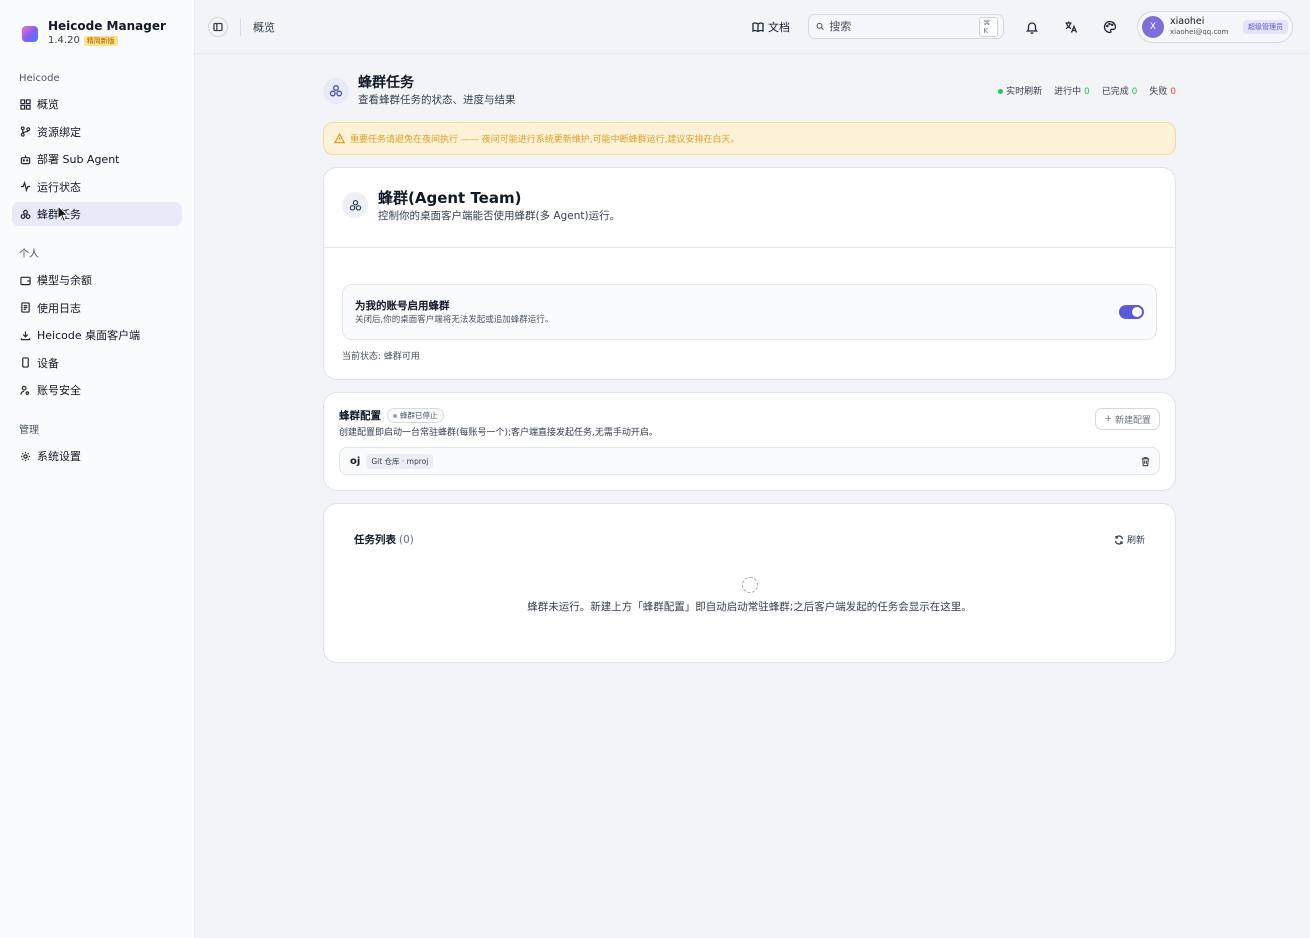 The height and width of the screenshot is (938, 1310). What do you see at coordinates (25, 159) in the screenshot?
I see `bot-icon` at bounding box center [25, 159].